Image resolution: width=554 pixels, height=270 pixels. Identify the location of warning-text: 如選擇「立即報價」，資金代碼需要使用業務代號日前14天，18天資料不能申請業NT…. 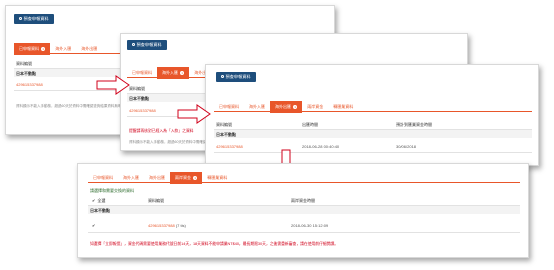
(214, 244).